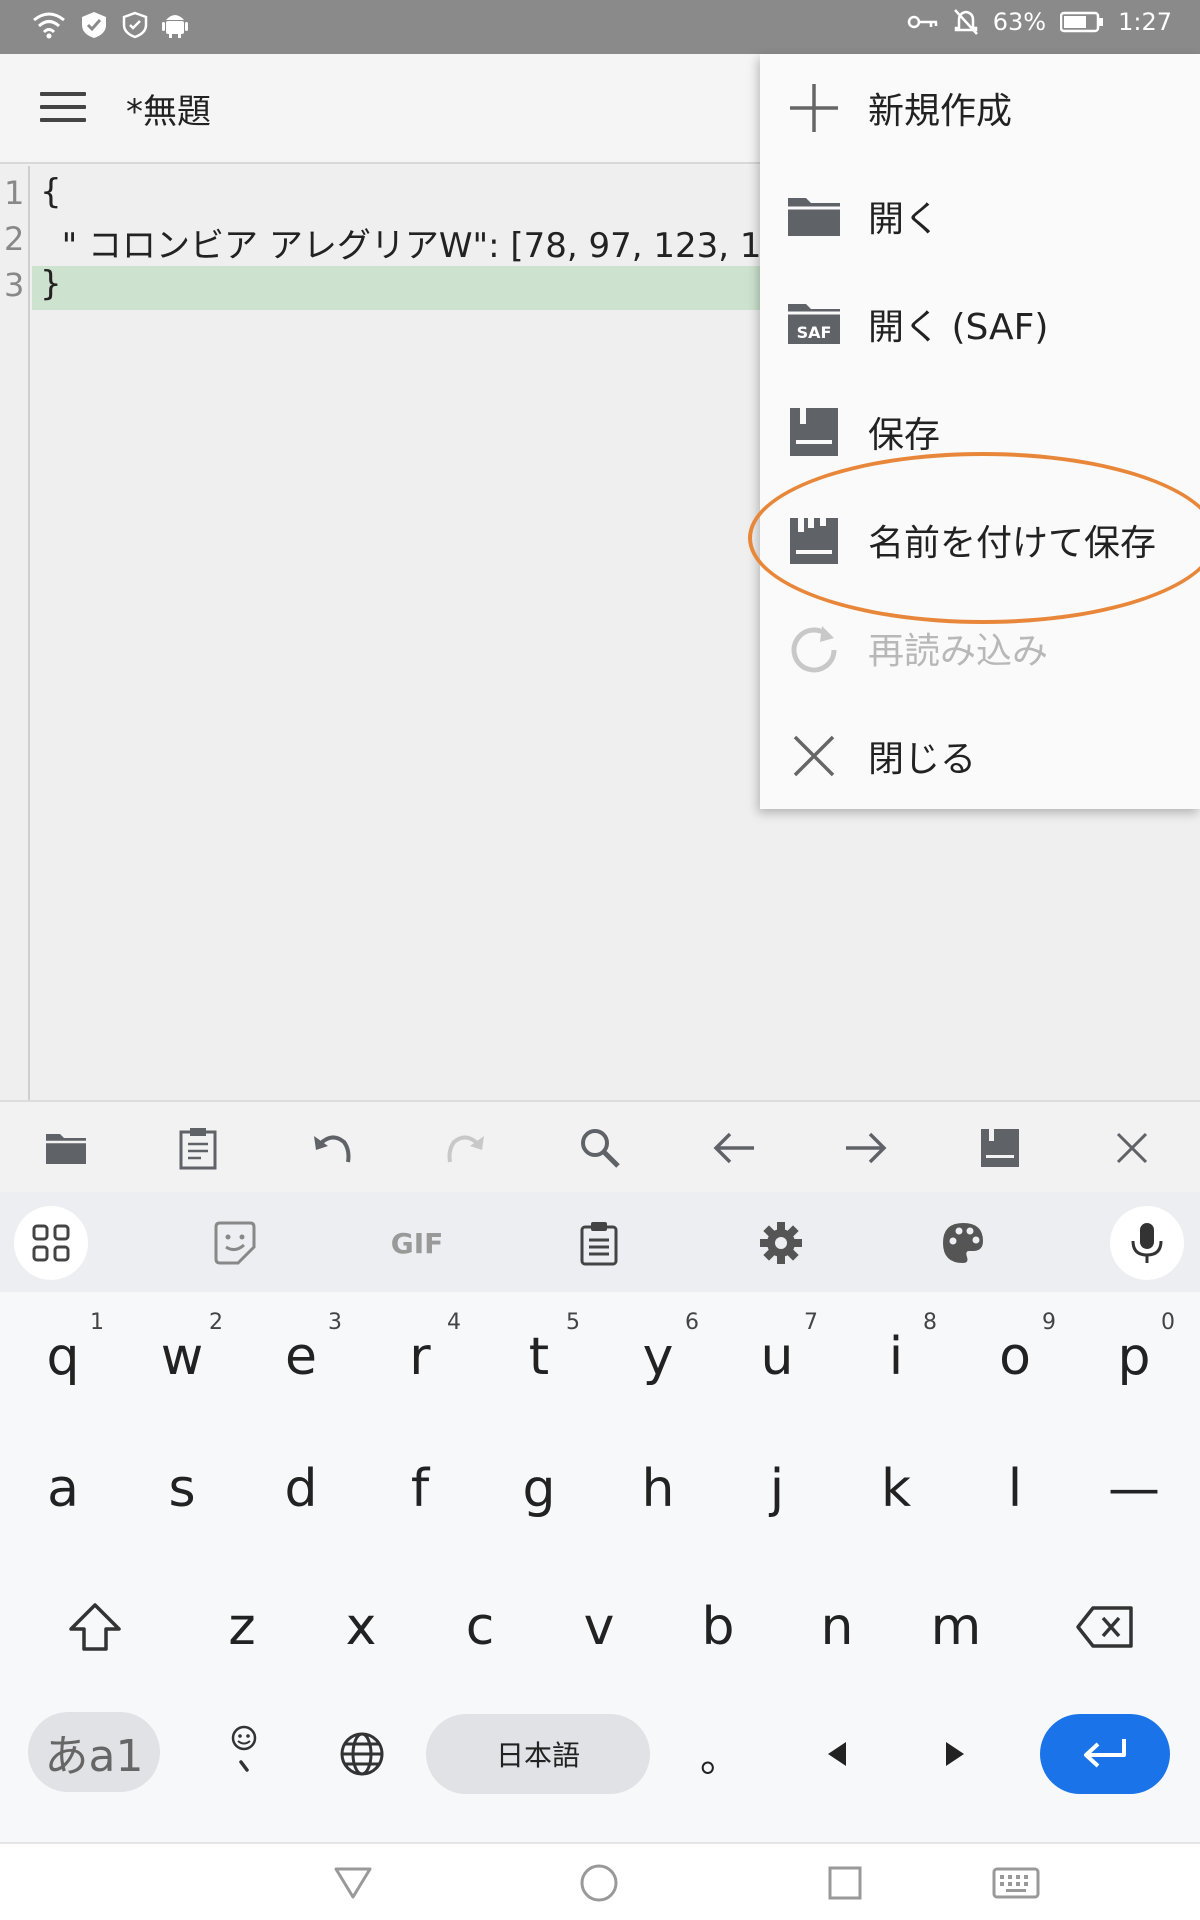  What do you see at coordinates (301, 1357) in the screenshot?
I see `key-e: e3` at bounding box center [301, 1357].